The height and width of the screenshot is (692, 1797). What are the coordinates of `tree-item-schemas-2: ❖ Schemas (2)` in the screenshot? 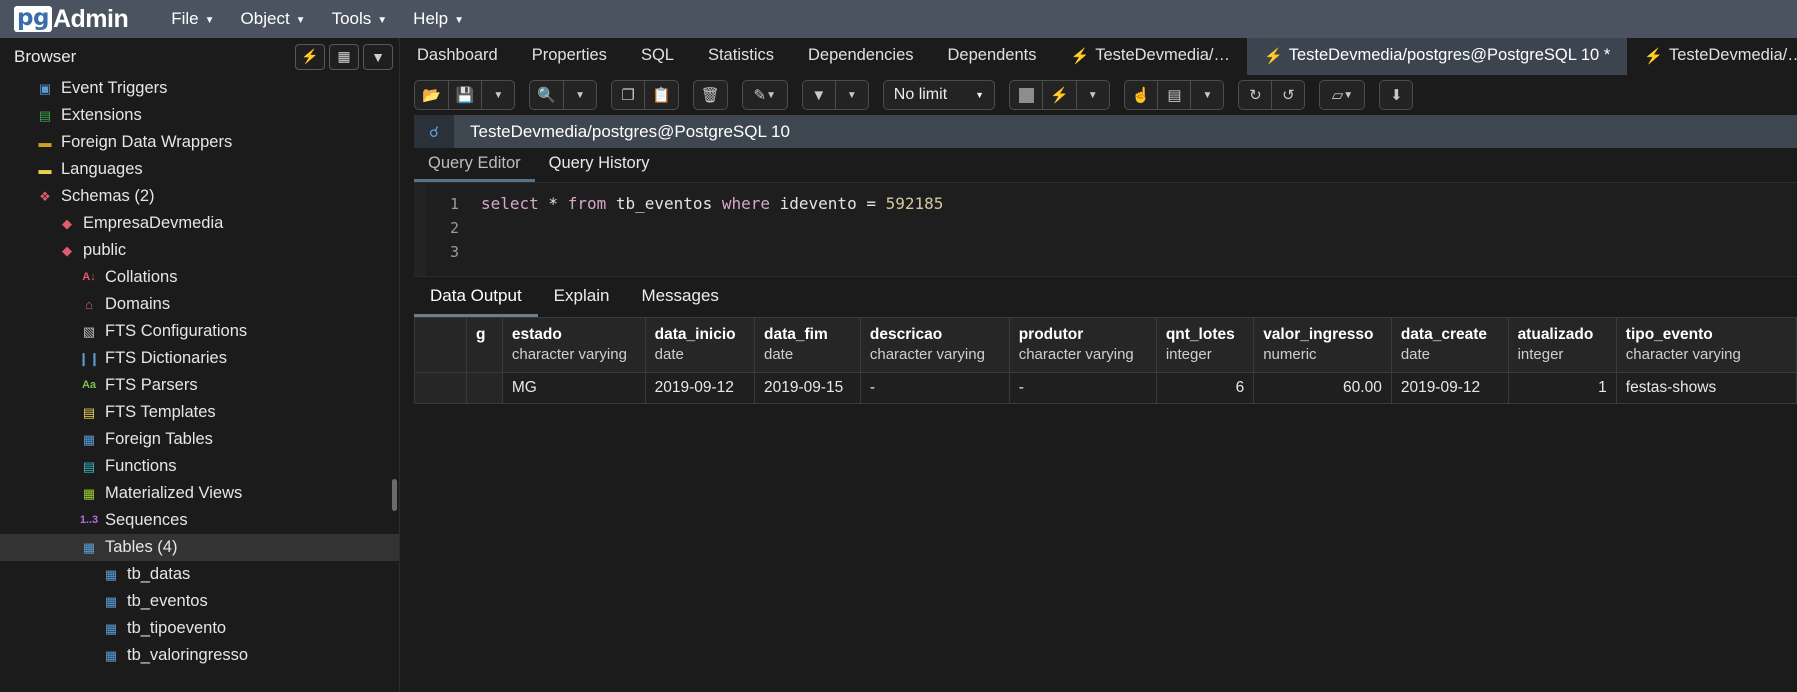 It's located at (199, 196).